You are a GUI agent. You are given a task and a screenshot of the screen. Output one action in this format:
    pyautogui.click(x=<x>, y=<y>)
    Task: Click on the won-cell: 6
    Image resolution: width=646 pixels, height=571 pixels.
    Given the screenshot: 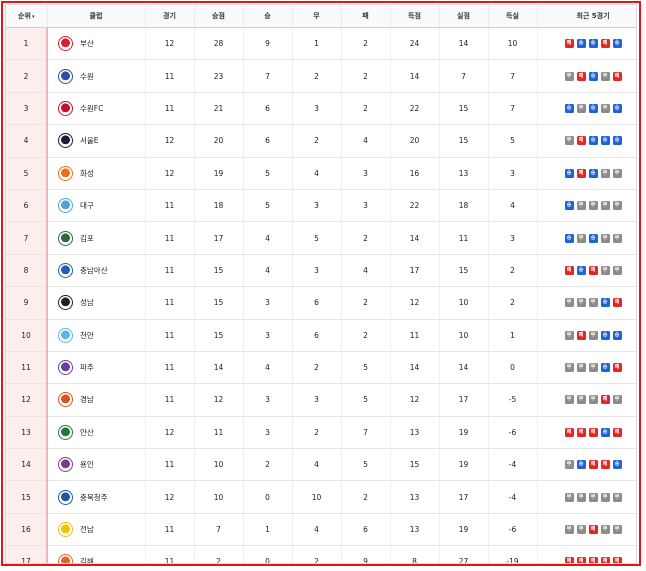 What is the action you would take?
    pyautogui.click(x=268, y=109)
    